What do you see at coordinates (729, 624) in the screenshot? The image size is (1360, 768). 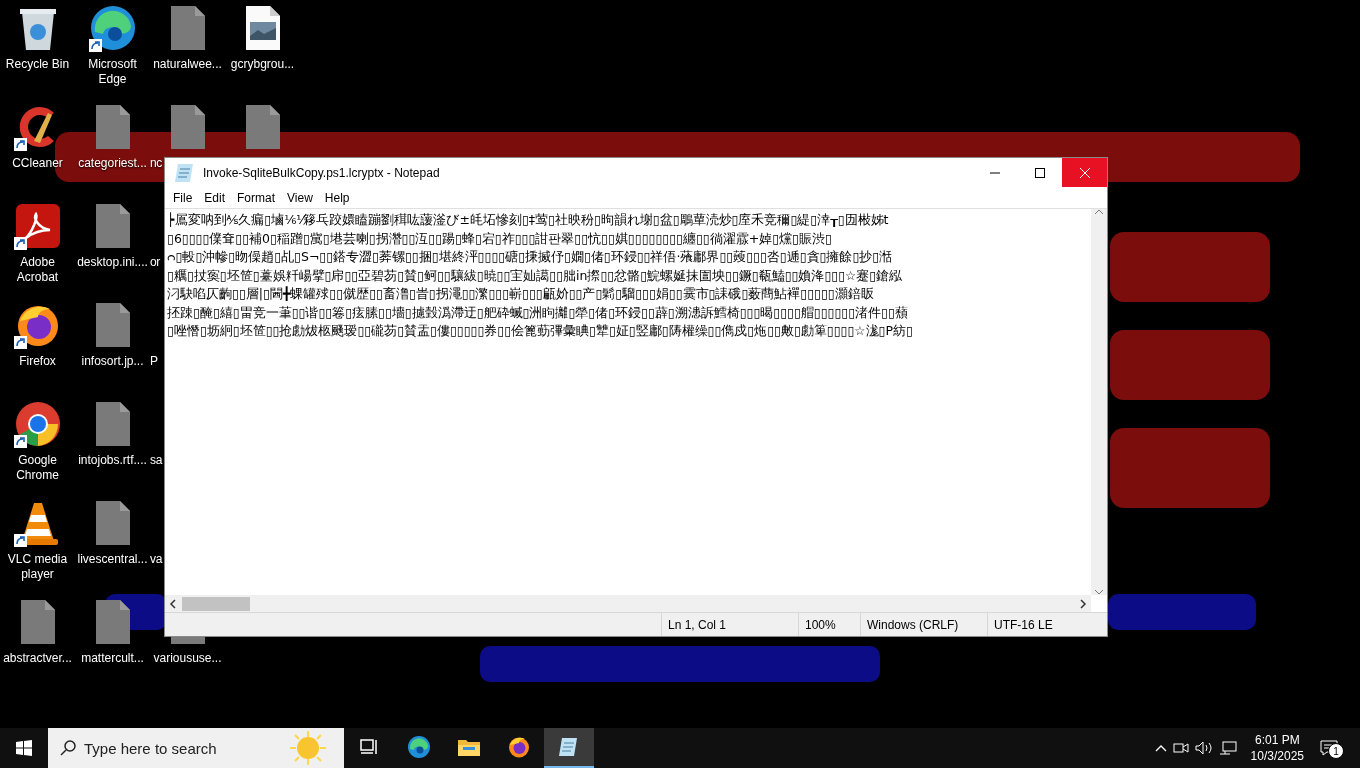 I see `status-text: Ln 1, Col 1` at bounding box center [729, 624].